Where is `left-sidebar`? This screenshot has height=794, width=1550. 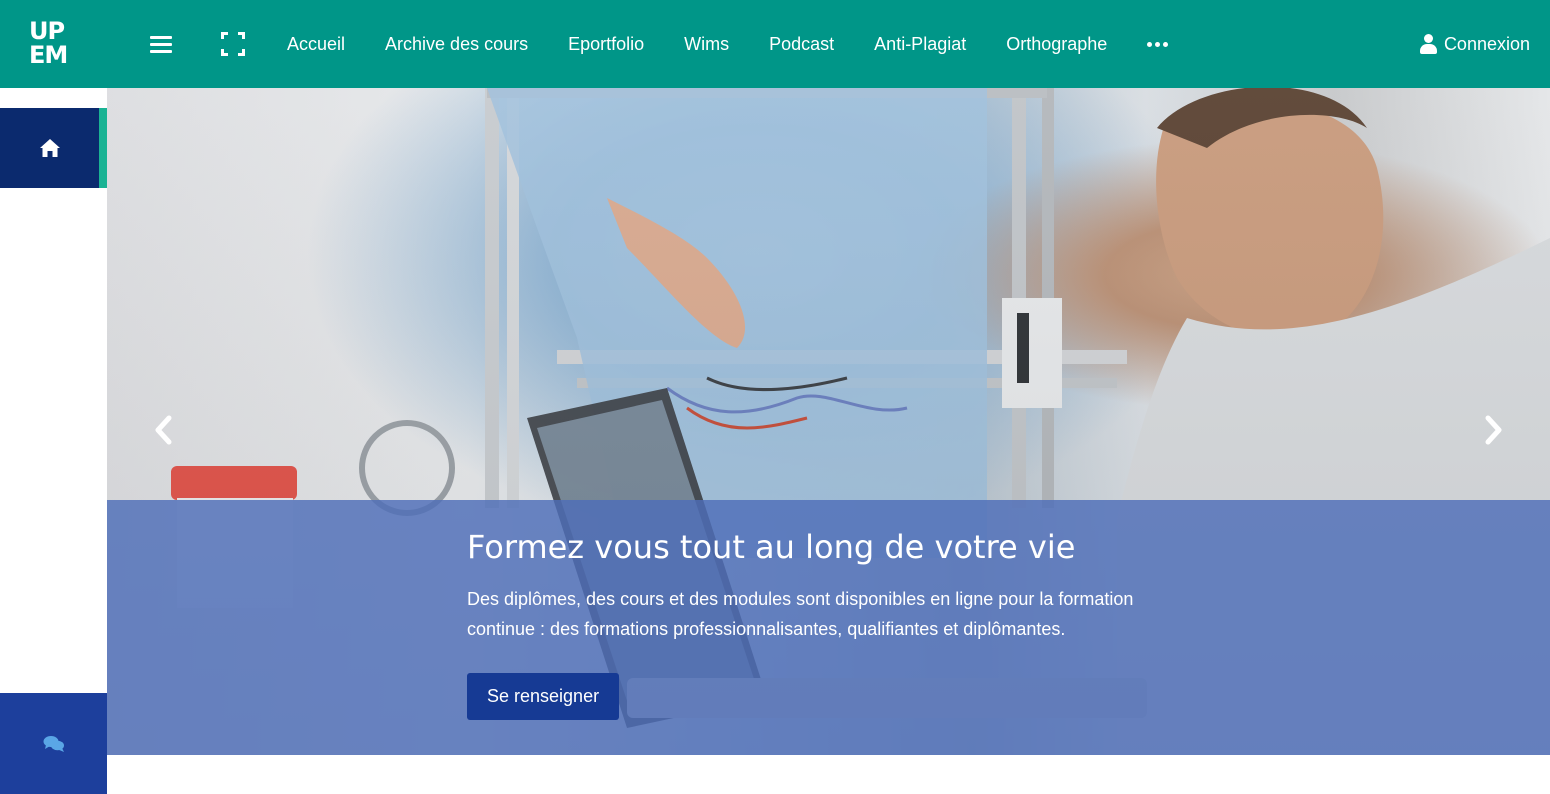
left-sidebar is located at coordinates (53, 441).